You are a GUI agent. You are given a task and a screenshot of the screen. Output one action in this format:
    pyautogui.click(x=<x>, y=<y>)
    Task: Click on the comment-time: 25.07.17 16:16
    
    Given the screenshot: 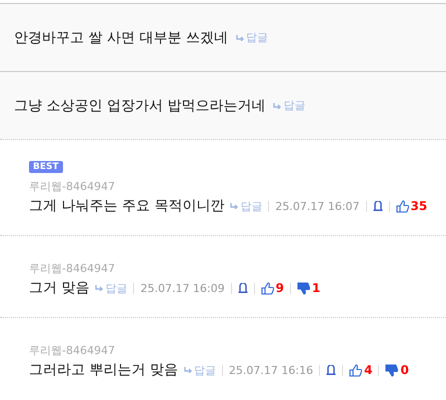 What is the action you would take?
    pyautogui.click(x=271, y=370)
    